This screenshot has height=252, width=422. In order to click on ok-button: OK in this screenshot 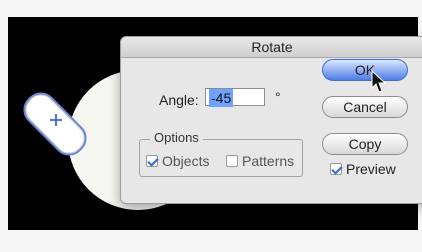, I will do `click(365, 70)`.